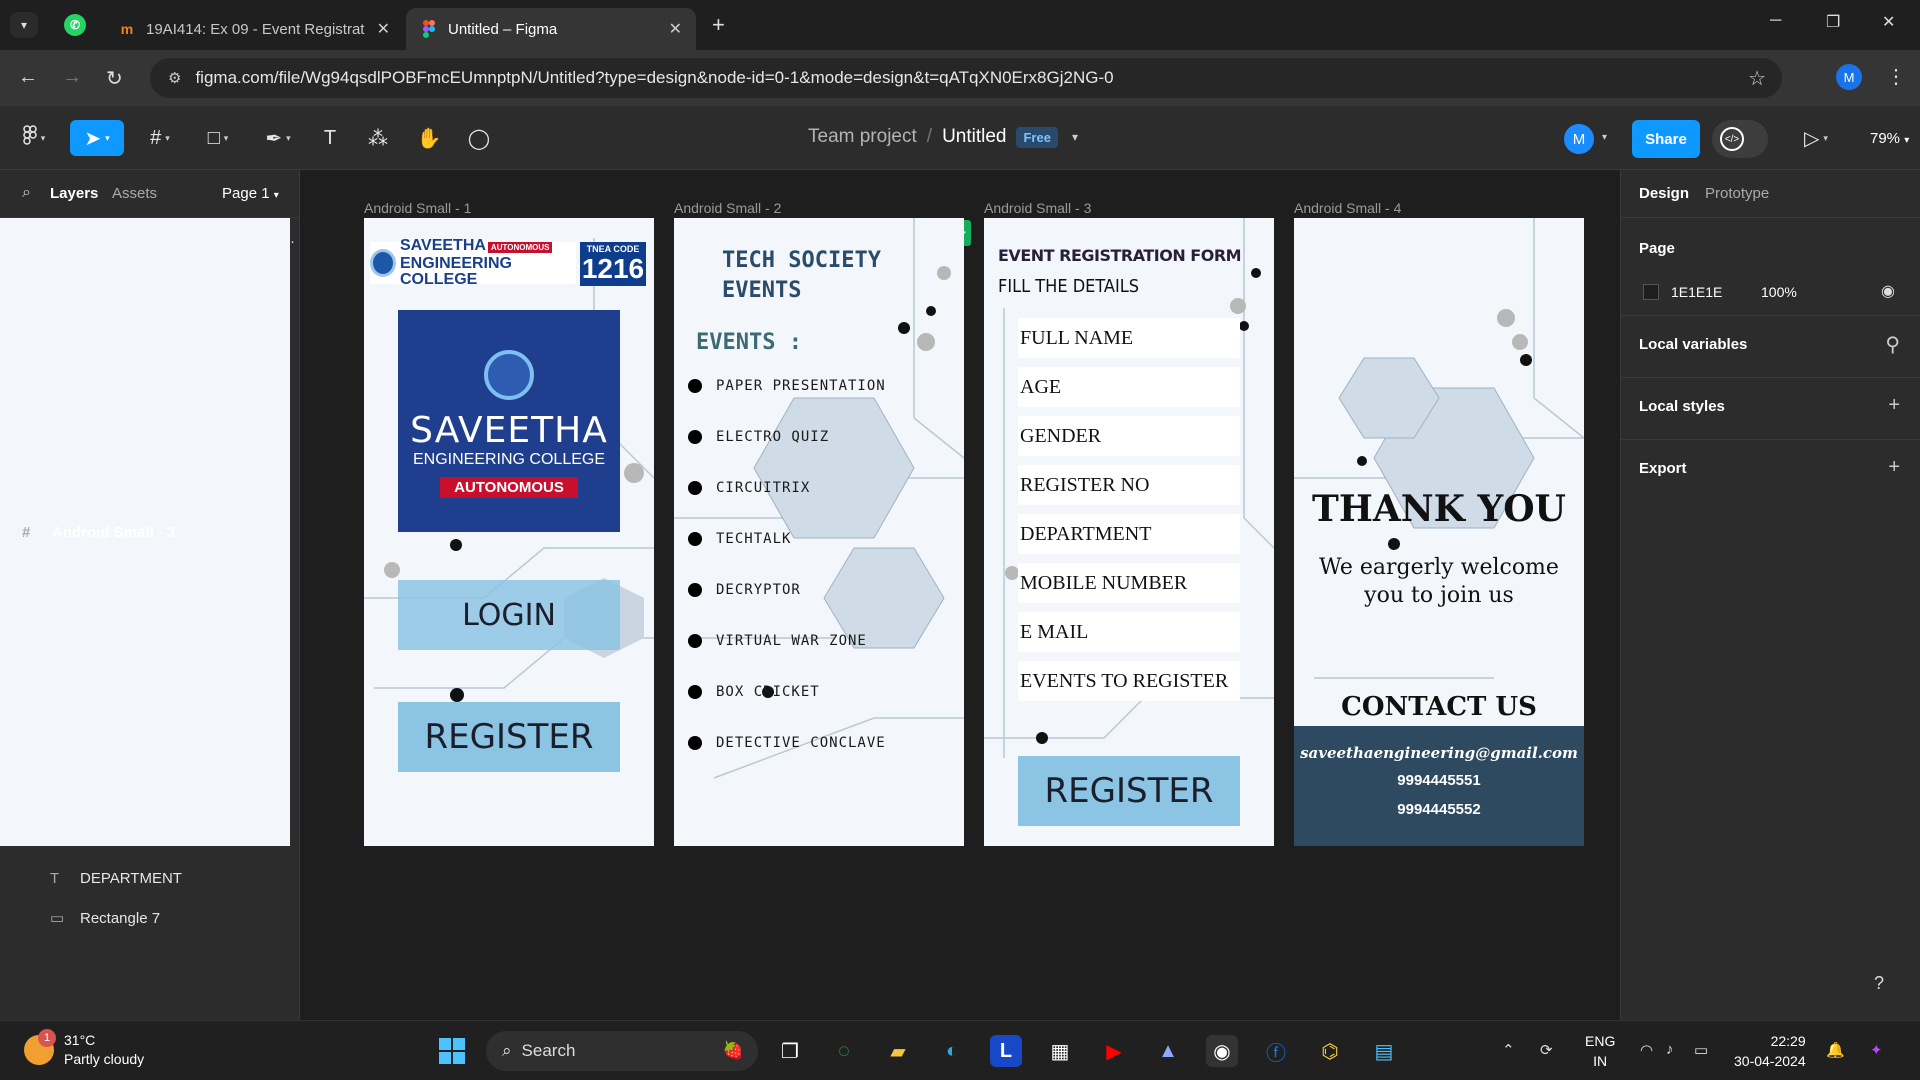  I want to click on refresh-app-icon: ◌, so click(844, 1051).